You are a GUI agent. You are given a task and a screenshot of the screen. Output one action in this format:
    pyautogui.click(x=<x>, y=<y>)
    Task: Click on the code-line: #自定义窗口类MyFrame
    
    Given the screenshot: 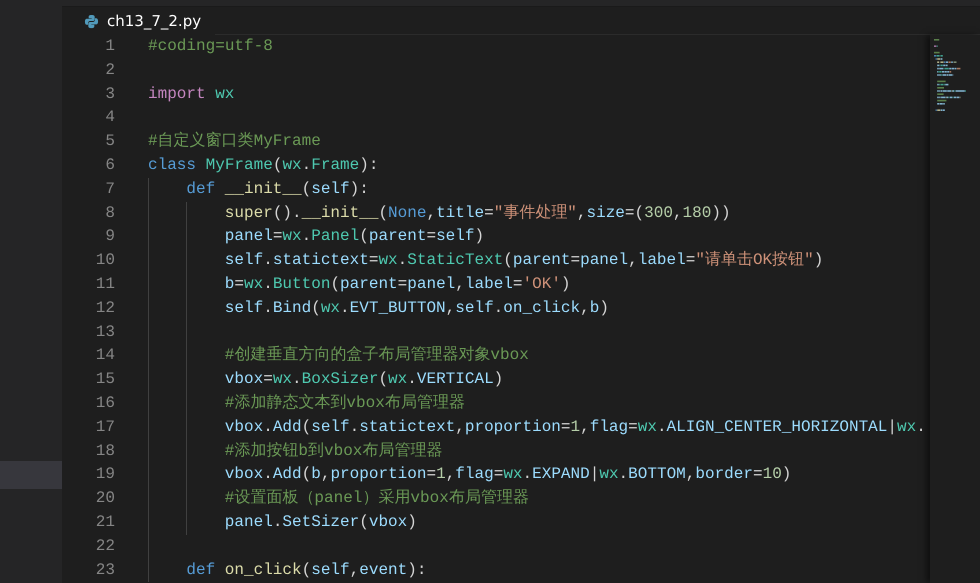 What is the action you would take?
    pyautogui.click(x=234, y=141)
    